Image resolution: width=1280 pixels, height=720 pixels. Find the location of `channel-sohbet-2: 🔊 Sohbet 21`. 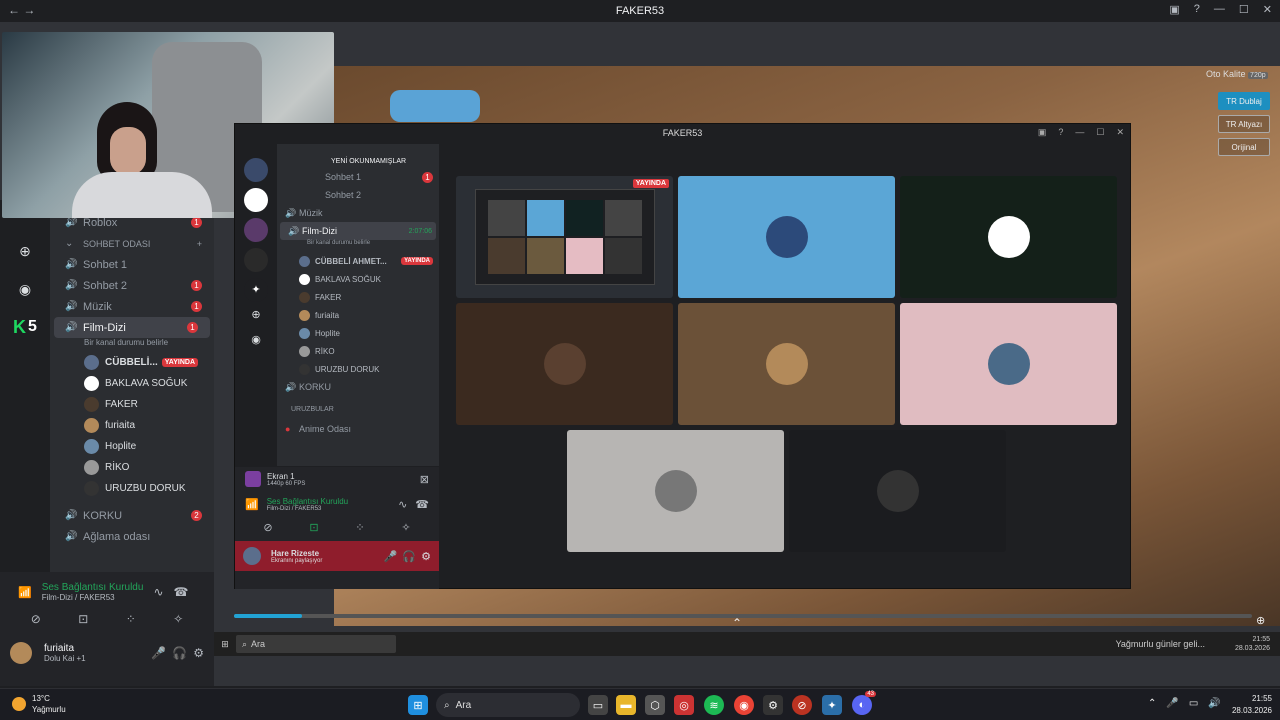

channel-sohbet-2: 🔊 Sohbet 21 is located at coordinates (132, 285).